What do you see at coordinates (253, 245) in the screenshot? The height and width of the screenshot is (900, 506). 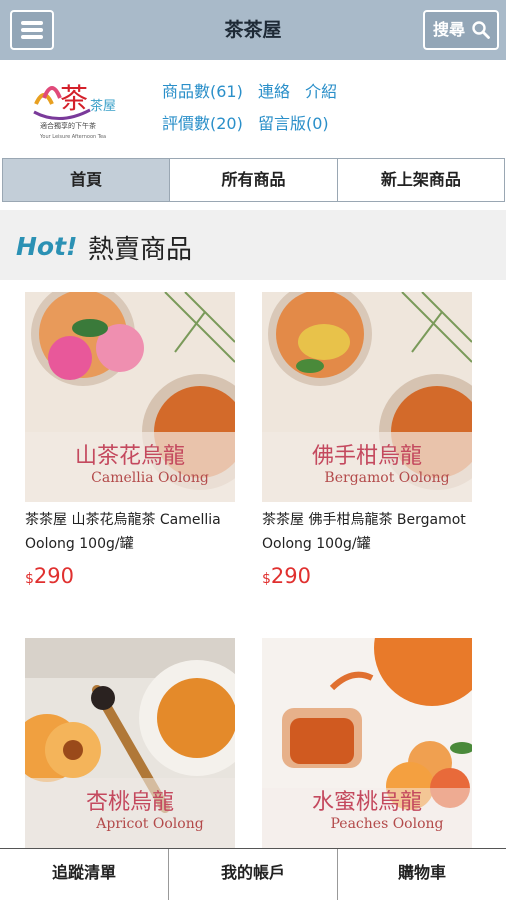 I see `hot-section-header: Hot! 熱賣商品` at bounding box center [253, 245].